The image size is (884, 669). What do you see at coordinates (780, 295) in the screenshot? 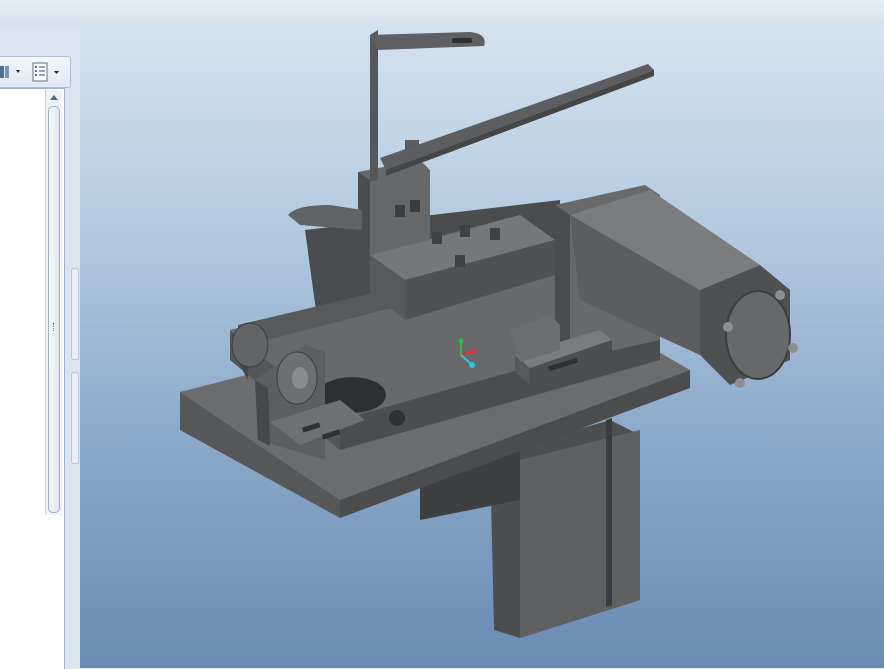
I see `motor-bolt` at bounding box center [780, 295].